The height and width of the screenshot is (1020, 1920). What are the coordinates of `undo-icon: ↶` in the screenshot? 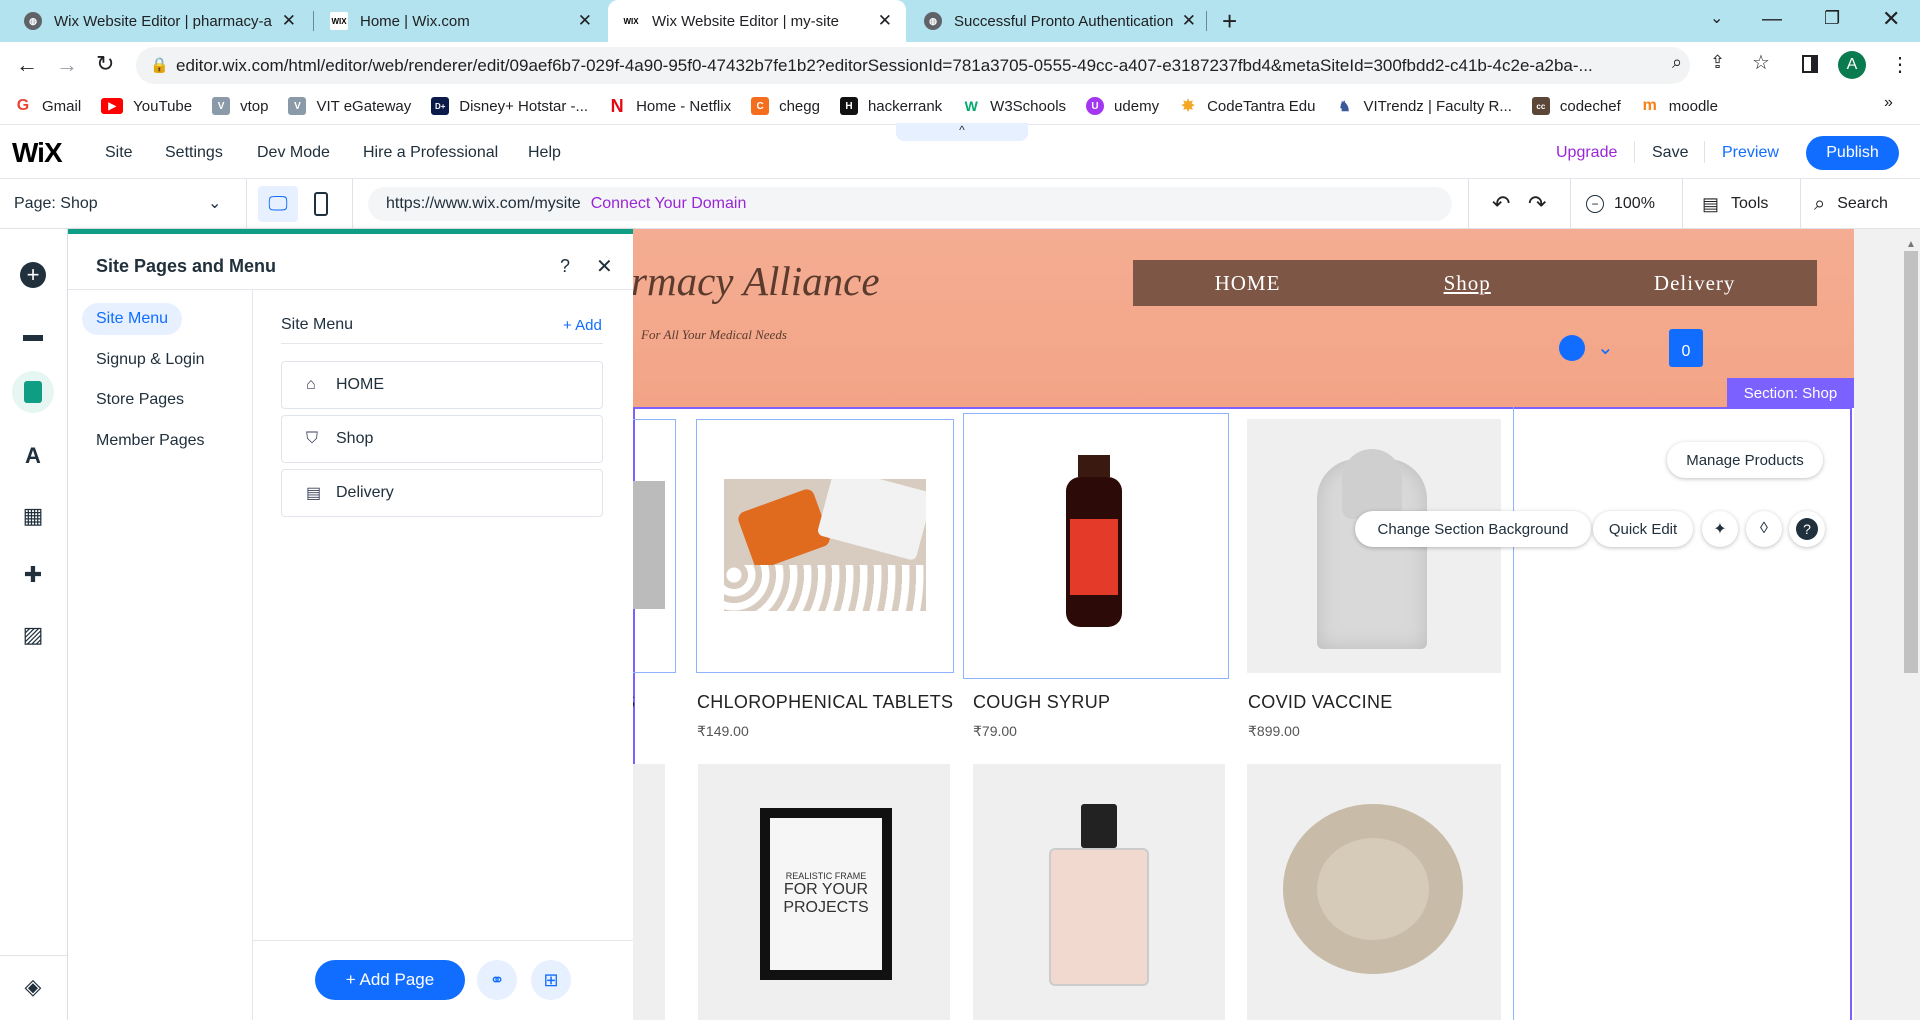 It's located at (1501, 204).